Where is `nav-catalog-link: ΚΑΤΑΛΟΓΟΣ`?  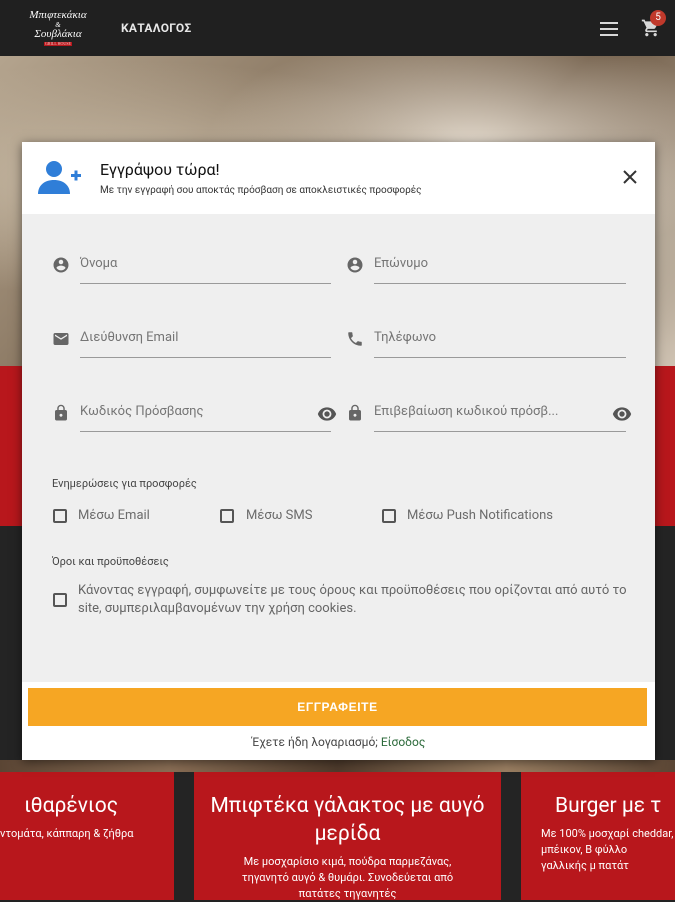 nav-catalog-link: ΚΑΤΑΛΟΓΟΣ is located at coordinates (156, 28).